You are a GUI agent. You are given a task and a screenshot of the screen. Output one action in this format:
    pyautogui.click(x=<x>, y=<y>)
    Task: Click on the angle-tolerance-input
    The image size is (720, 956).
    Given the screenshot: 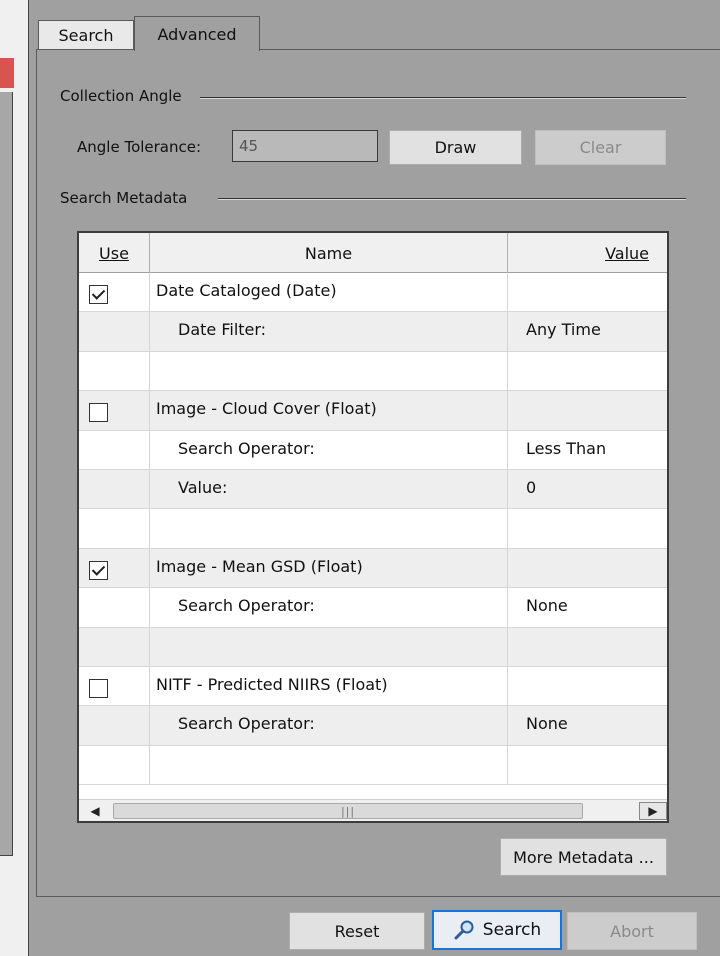 What is the action you would take?
    pyautogui.click(x=305, y=146)
    